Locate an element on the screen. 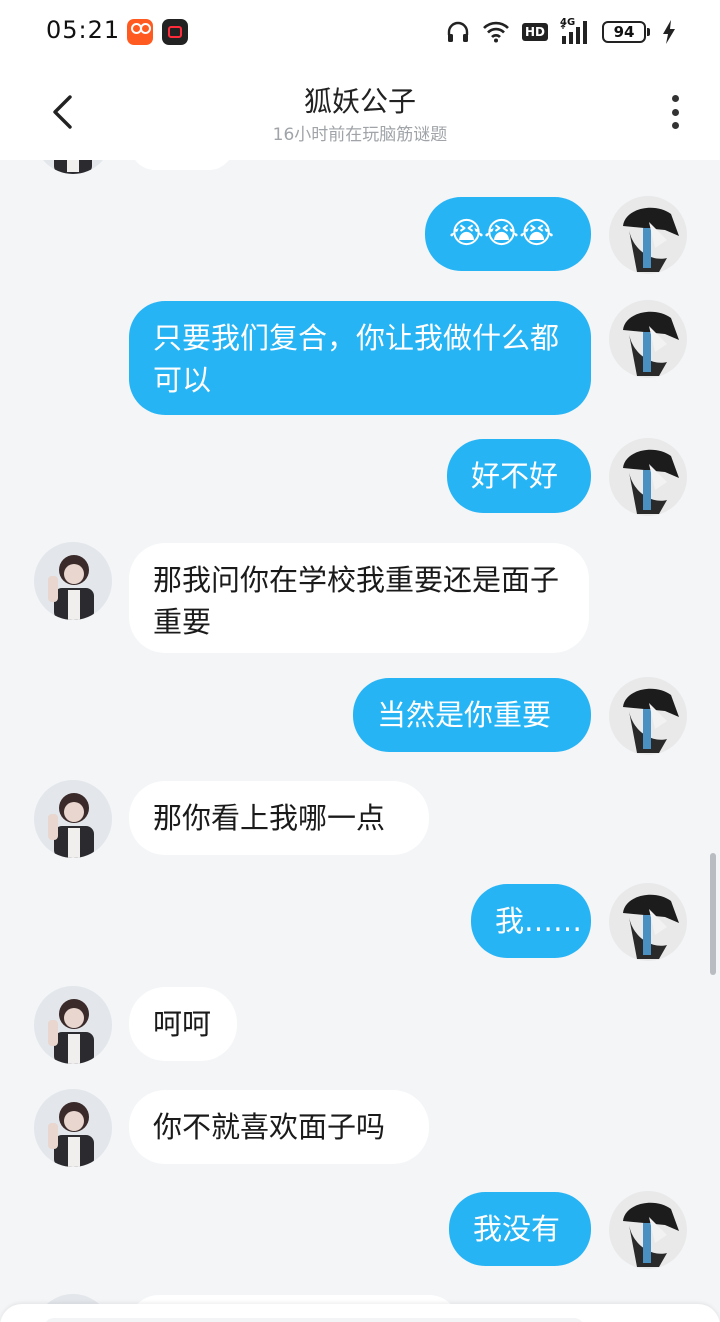 The width and height of the screenshot is (720, 1322). chat-scrollbar is located at coordinates (713, 914).